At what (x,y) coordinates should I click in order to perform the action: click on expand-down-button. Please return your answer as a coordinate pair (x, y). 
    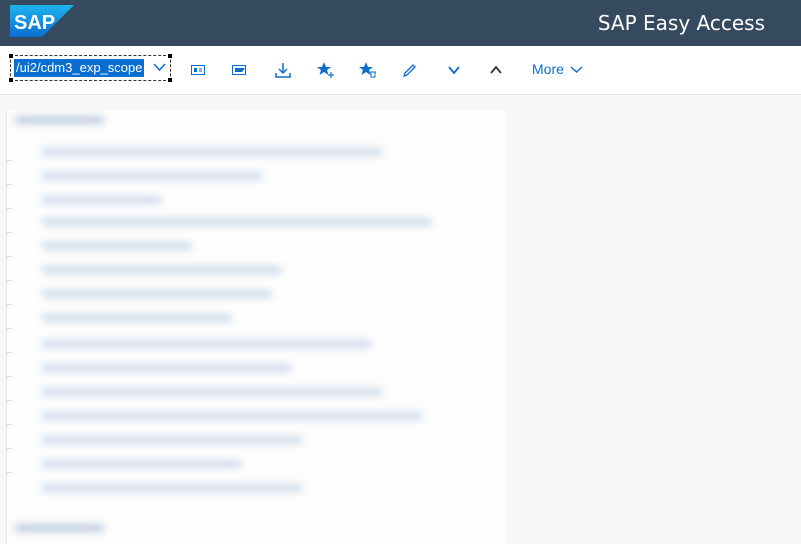
    Looking at the image, I should click on (454, 70).